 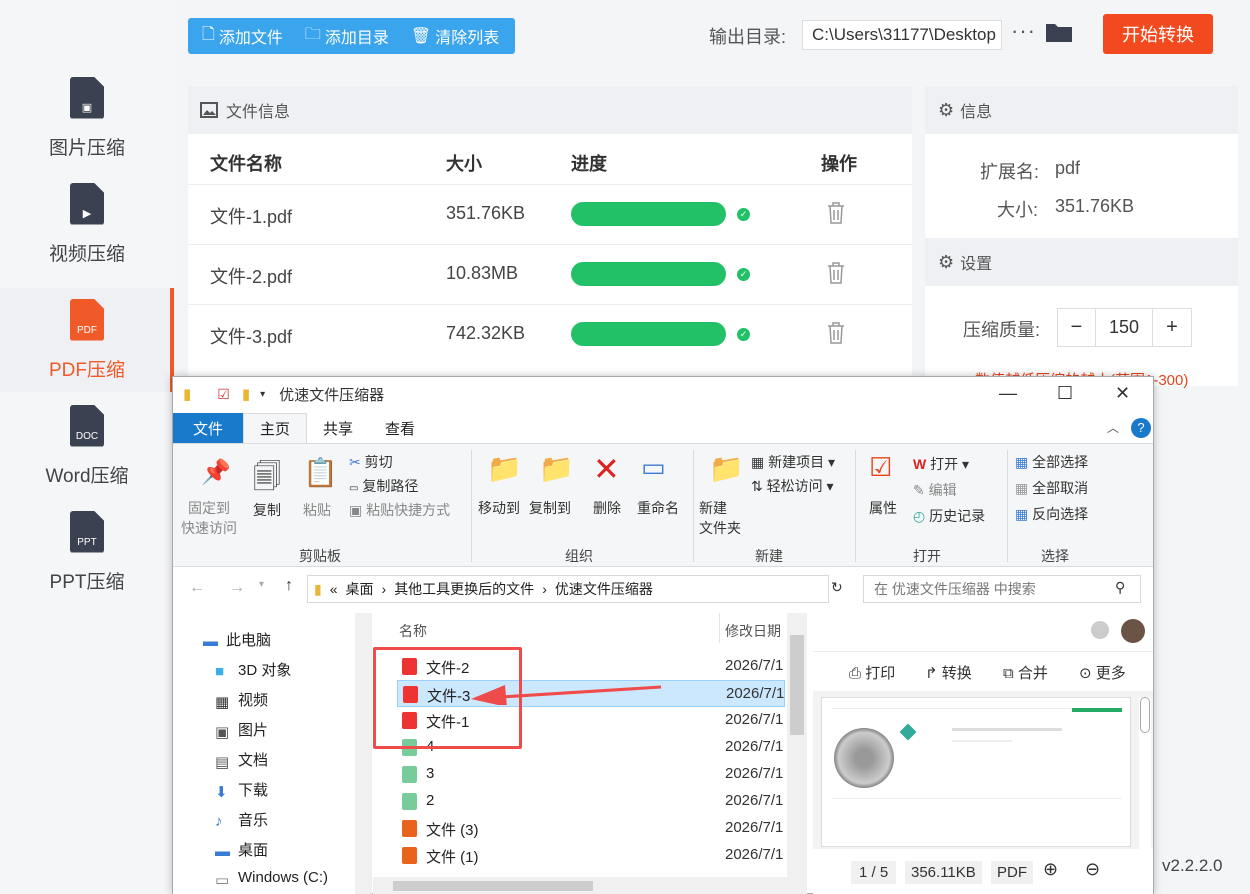 What do you see at coordinates (663, 394) in the screenshot?
I see `explorer-titlebar: ▮ ☑ ▮ ▾ 优速文件压缩器 — ☐ ✕` at bounding box center [663, 394].